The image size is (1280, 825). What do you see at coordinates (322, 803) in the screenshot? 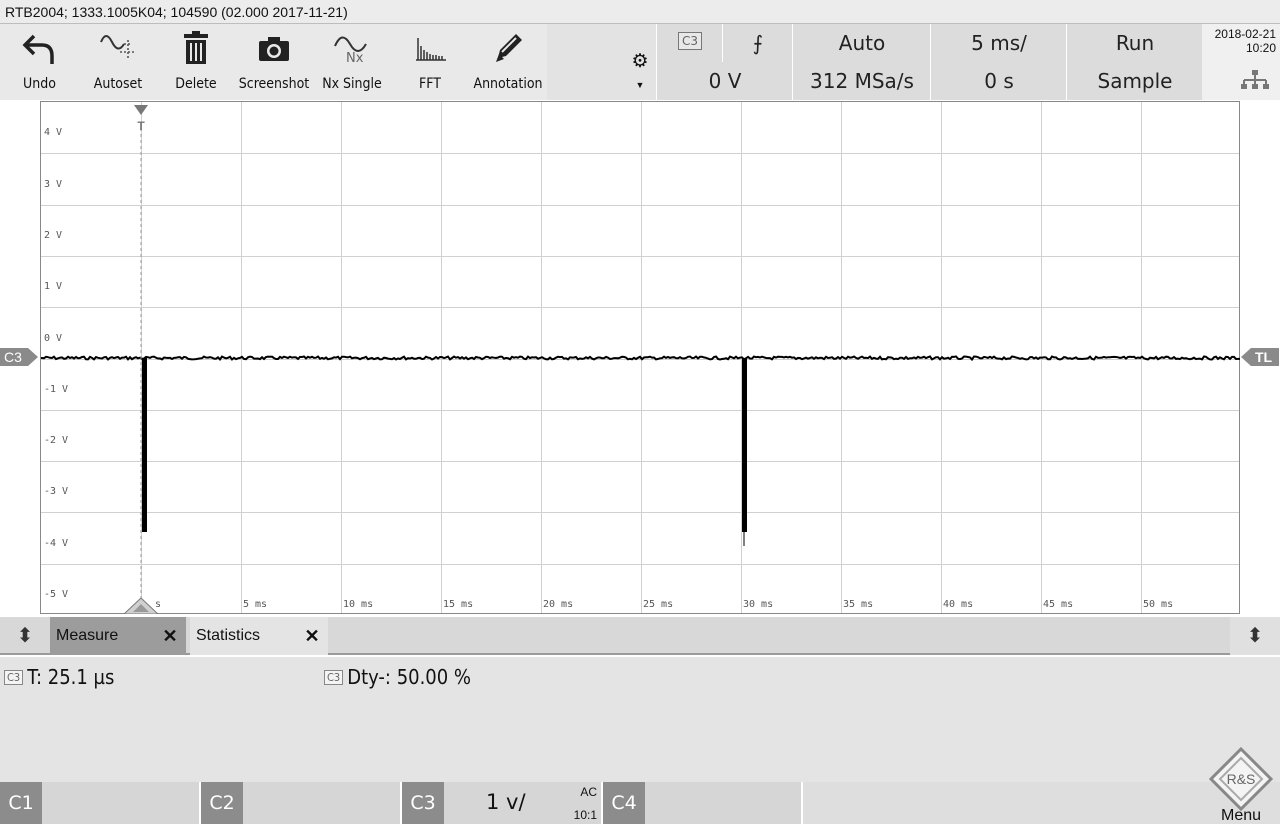
I see `channel-c2-settings` at bounding box center [322, 803].